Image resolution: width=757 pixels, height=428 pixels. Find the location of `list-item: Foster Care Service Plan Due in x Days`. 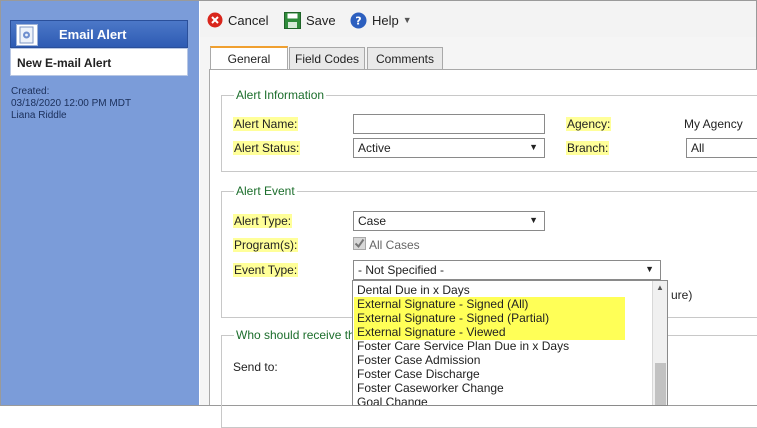

list-item: Foster Care Service Plan Due in x Days is located at coordinates (463, 346).